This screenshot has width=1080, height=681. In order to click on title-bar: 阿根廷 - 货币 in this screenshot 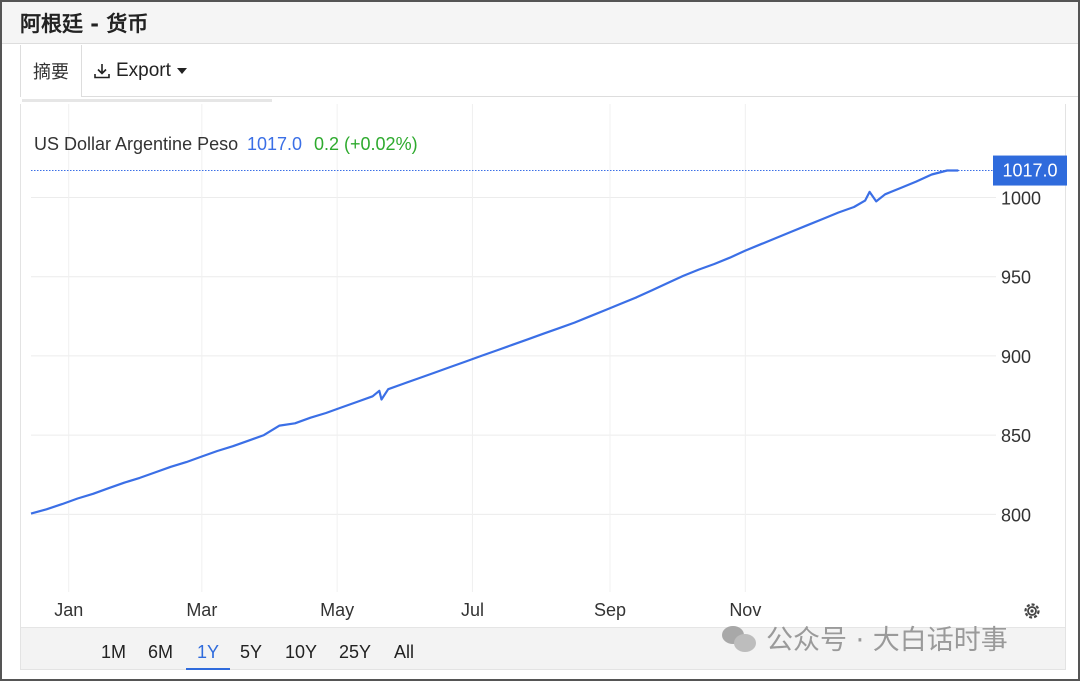, I will do `click(540, 23)`.